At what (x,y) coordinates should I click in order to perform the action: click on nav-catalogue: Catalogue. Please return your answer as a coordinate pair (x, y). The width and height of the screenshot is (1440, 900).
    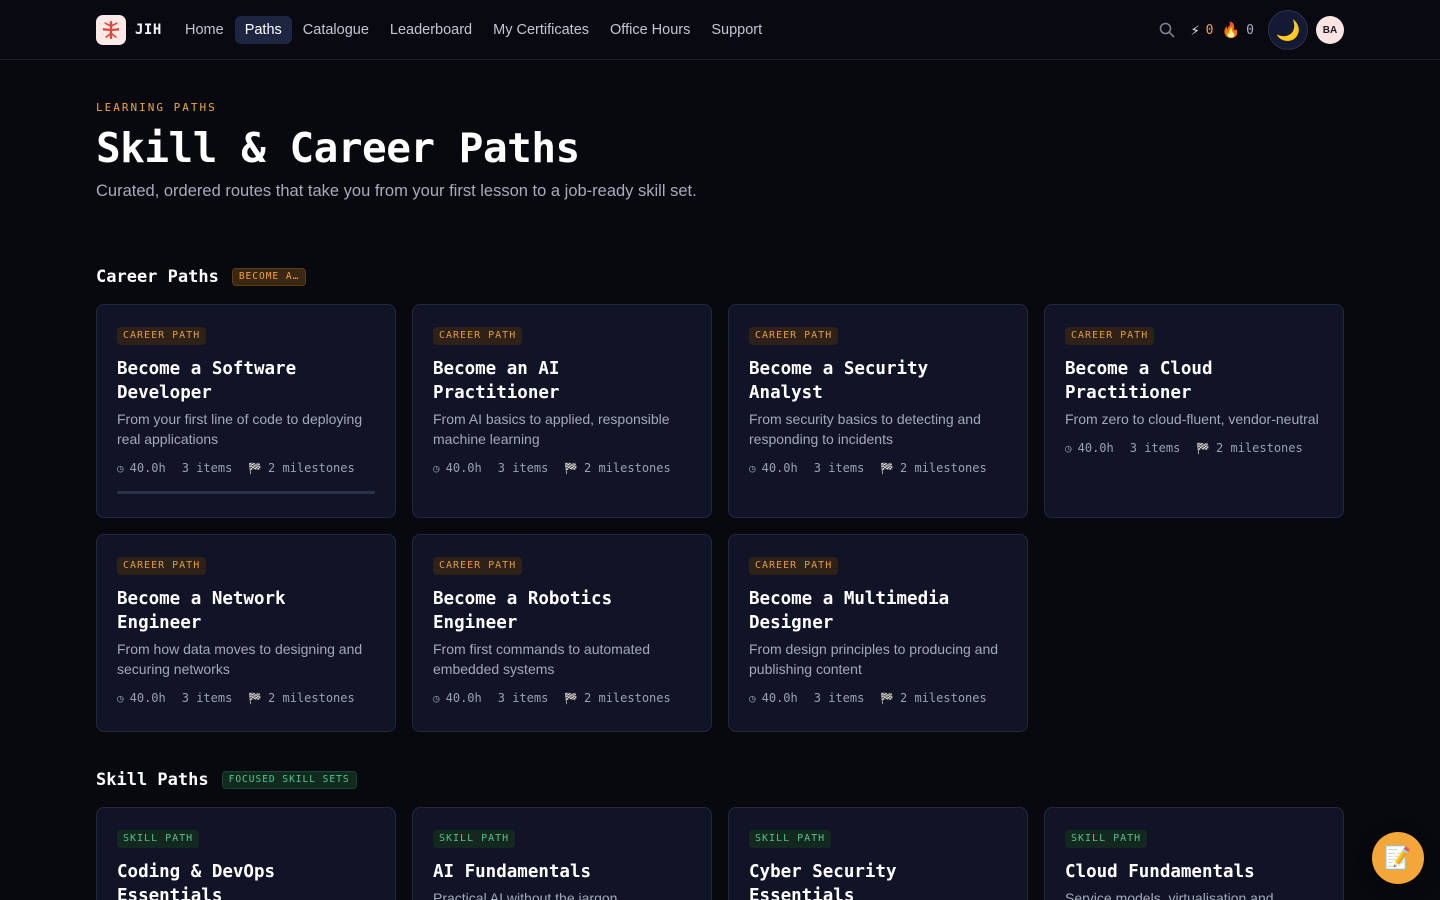
    Looking at the image, I should click on (336, 30).